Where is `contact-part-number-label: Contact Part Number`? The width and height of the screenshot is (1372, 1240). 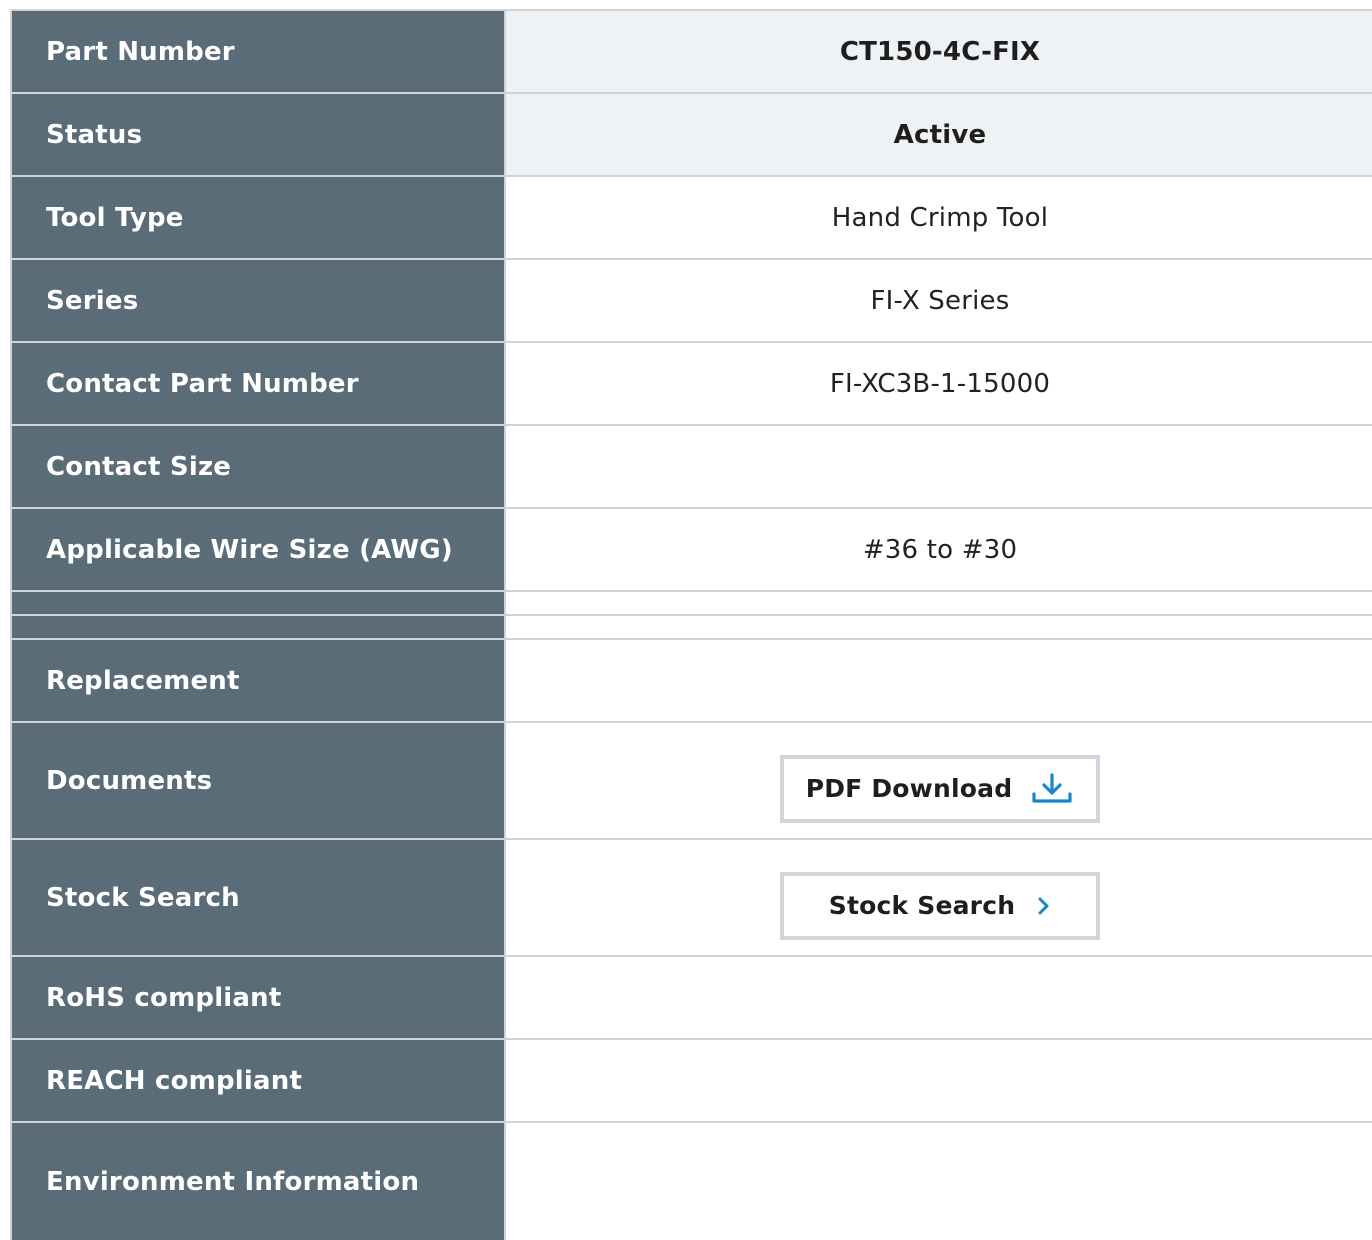 contact-part-number-label: Contact Part Number is located at coordinates (259, 383).